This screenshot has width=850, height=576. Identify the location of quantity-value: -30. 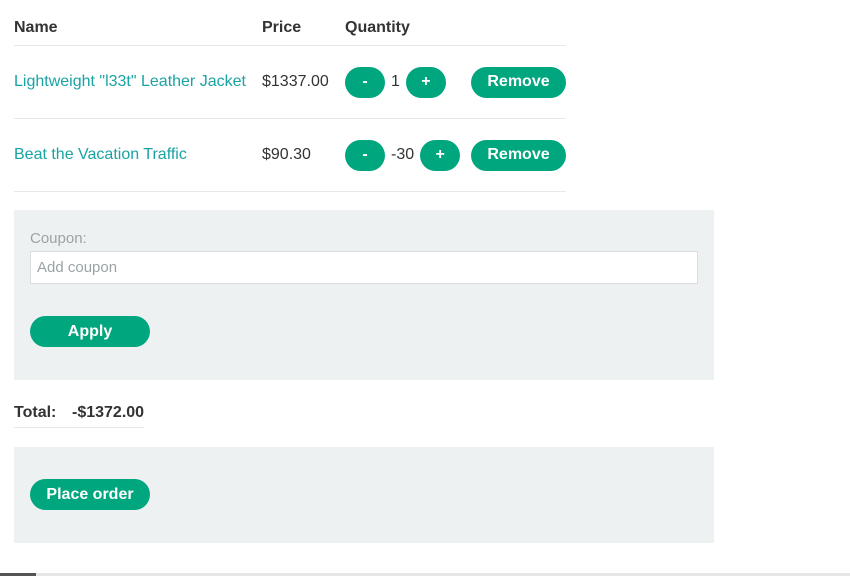
(403, 154).